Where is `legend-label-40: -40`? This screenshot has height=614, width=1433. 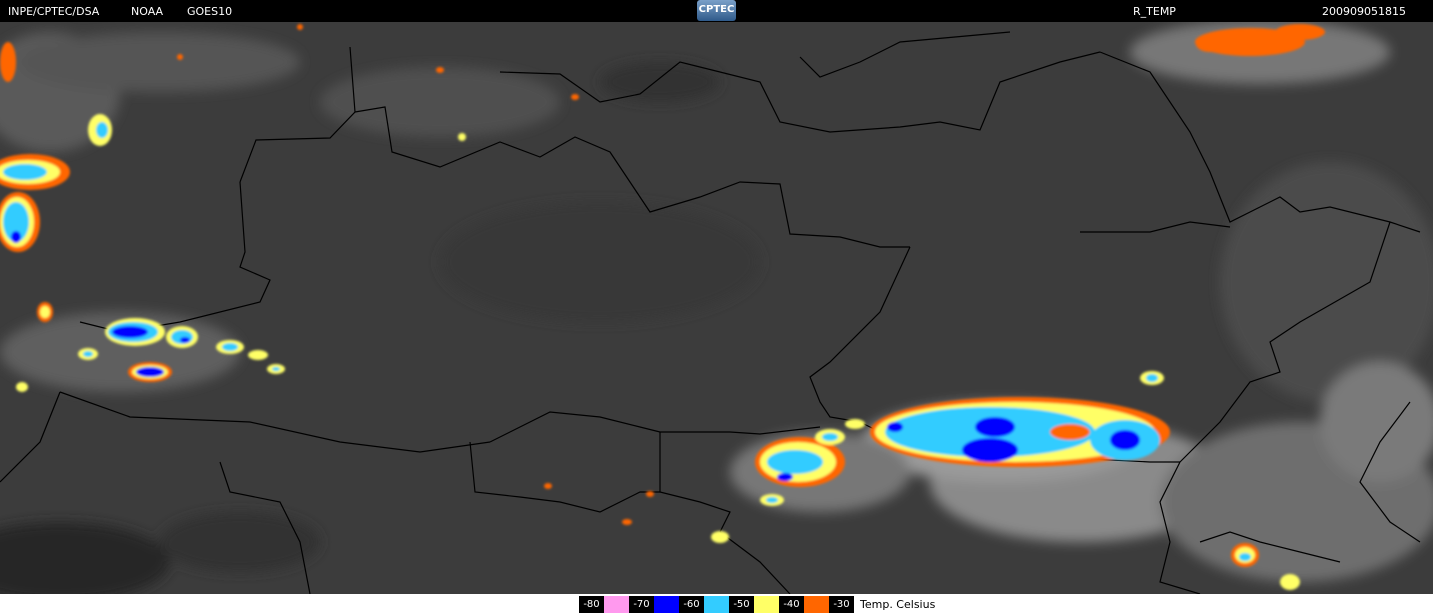
legend-label-40: -40 is located at coordinates (791, 604).